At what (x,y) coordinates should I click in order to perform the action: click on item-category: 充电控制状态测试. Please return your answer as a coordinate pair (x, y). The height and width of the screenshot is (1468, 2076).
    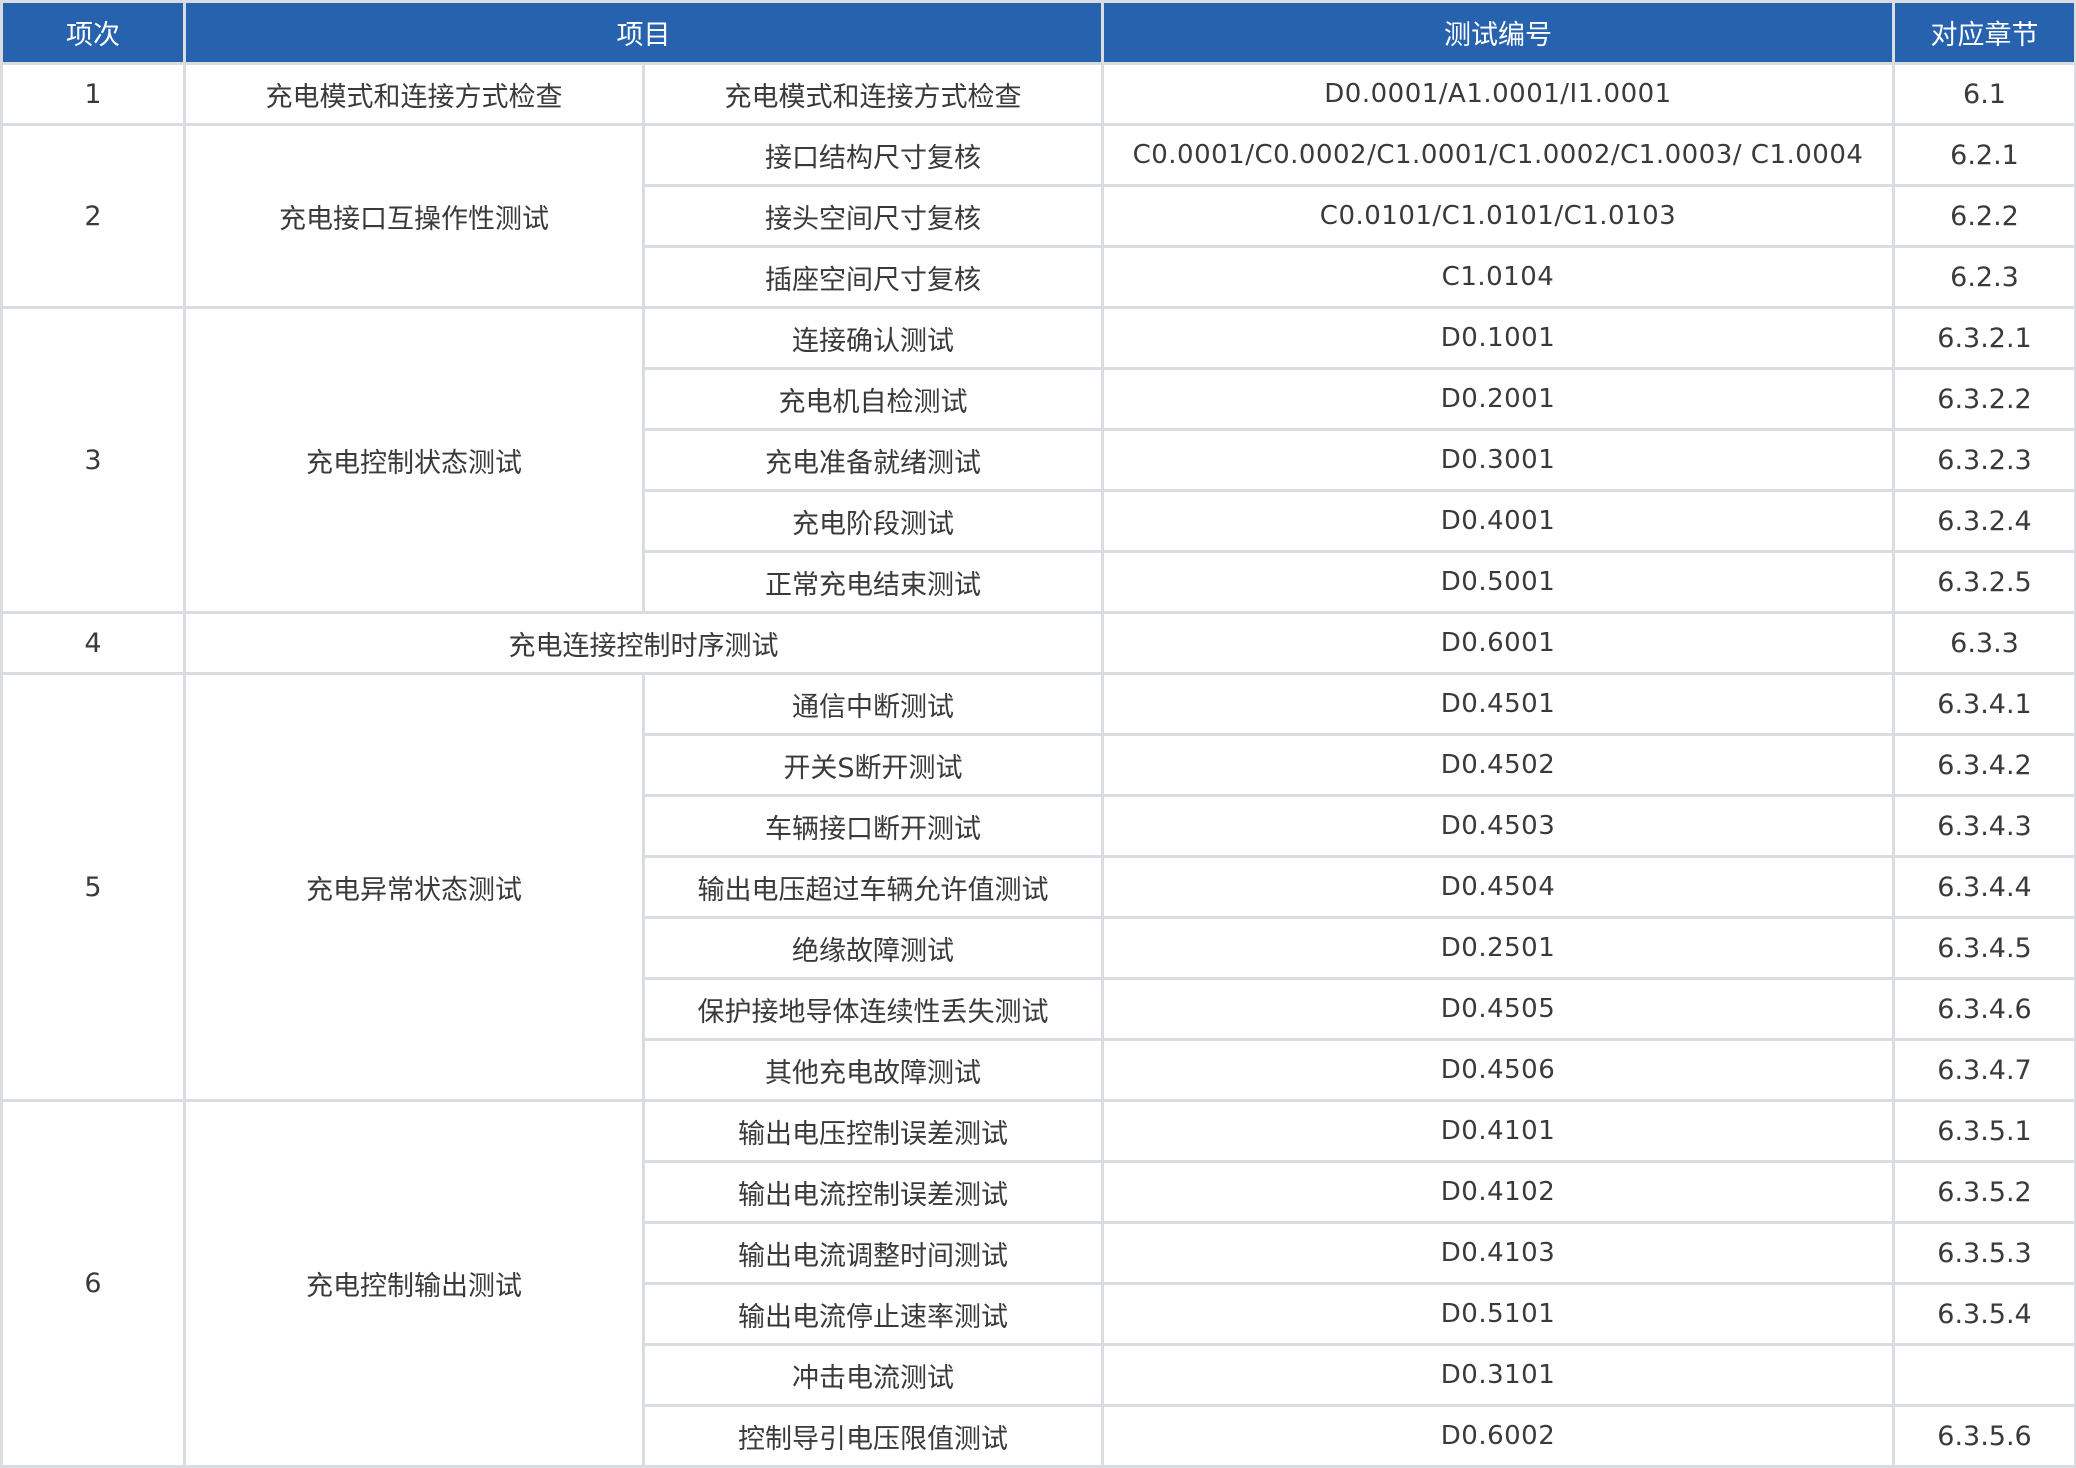
    Looking at the image, I should click on (414, 460).